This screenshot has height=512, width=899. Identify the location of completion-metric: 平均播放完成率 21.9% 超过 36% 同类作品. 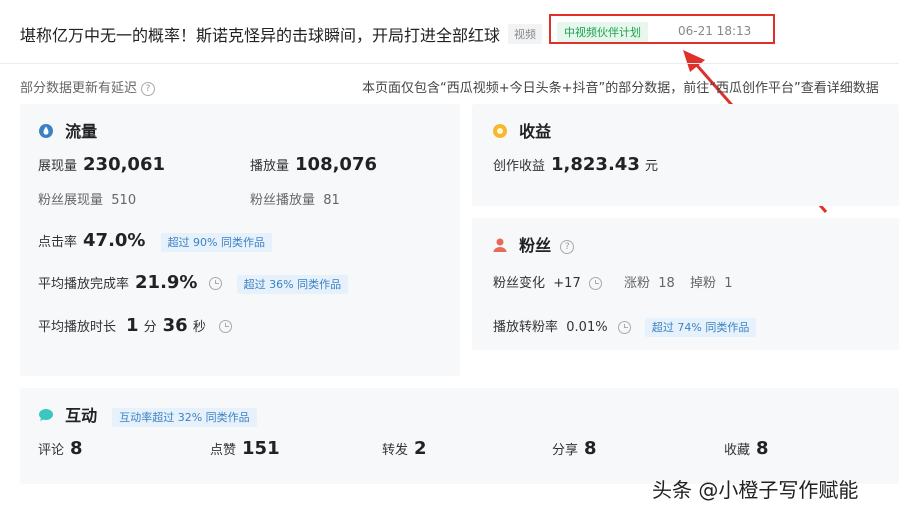
(193, 283).